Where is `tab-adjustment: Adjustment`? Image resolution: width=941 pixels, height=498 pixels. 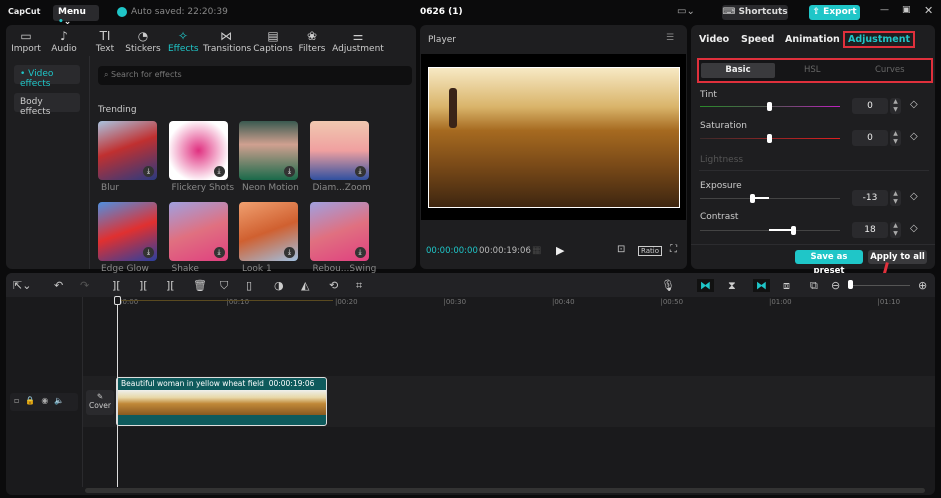
tab-adjustment: Adjustment is located at coordinates (879, 39).